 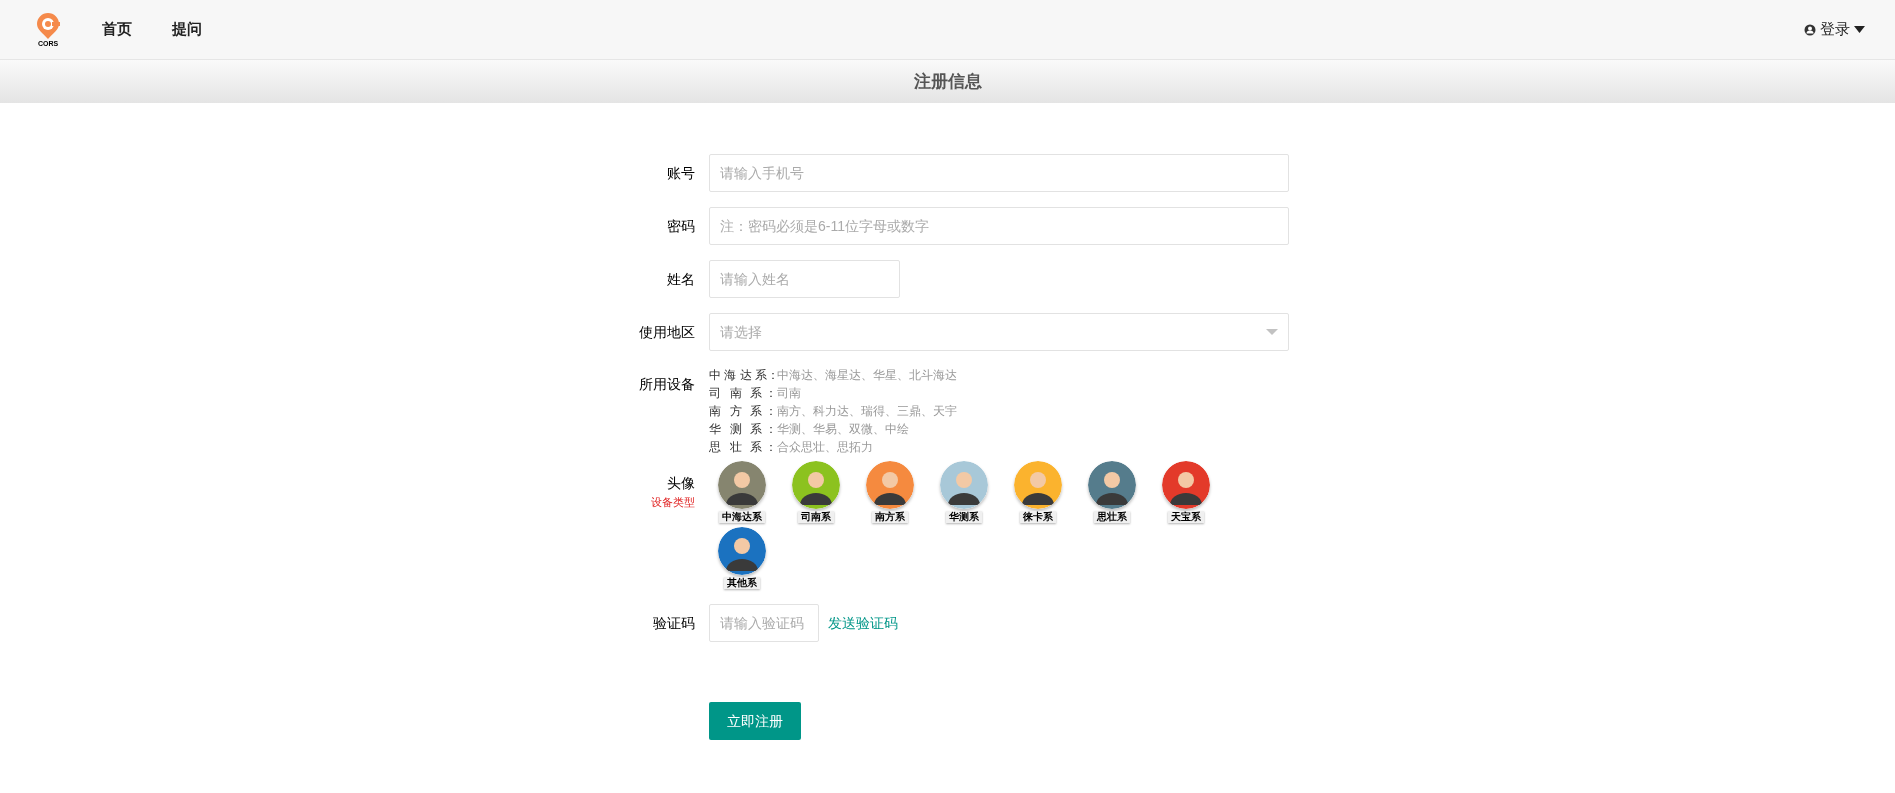 What do you see at coordinates (743, 429) in the screenshot?
I see `device-series: 华 测 系：` at bounding box center [743, 429].